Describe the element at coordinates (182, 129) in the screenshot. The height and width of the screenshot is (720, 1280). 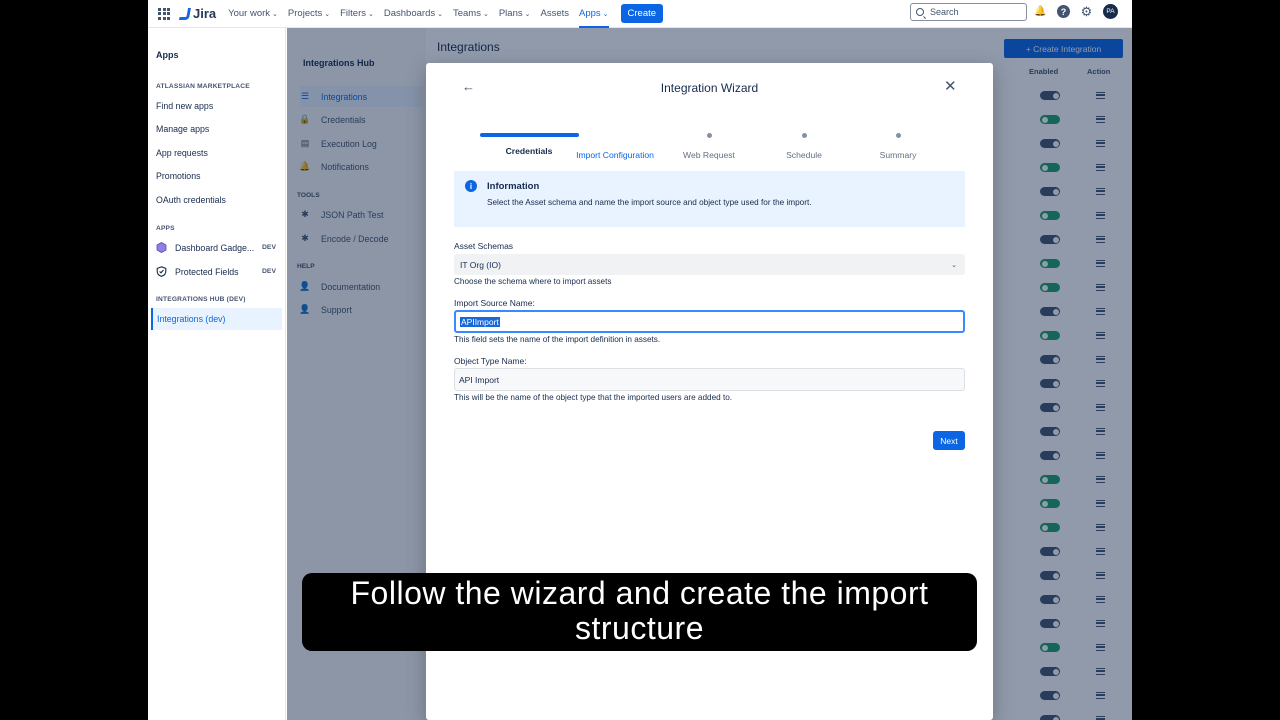
I see `sidebar-item-manage-apps: Manage apps` at that location.